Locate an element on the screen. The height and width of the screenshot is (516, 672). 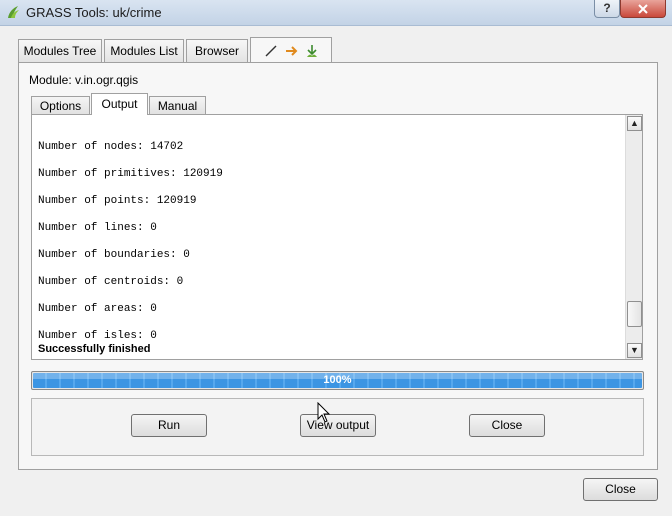
mouse-cursor-icon is located at coordinates (324, 412).